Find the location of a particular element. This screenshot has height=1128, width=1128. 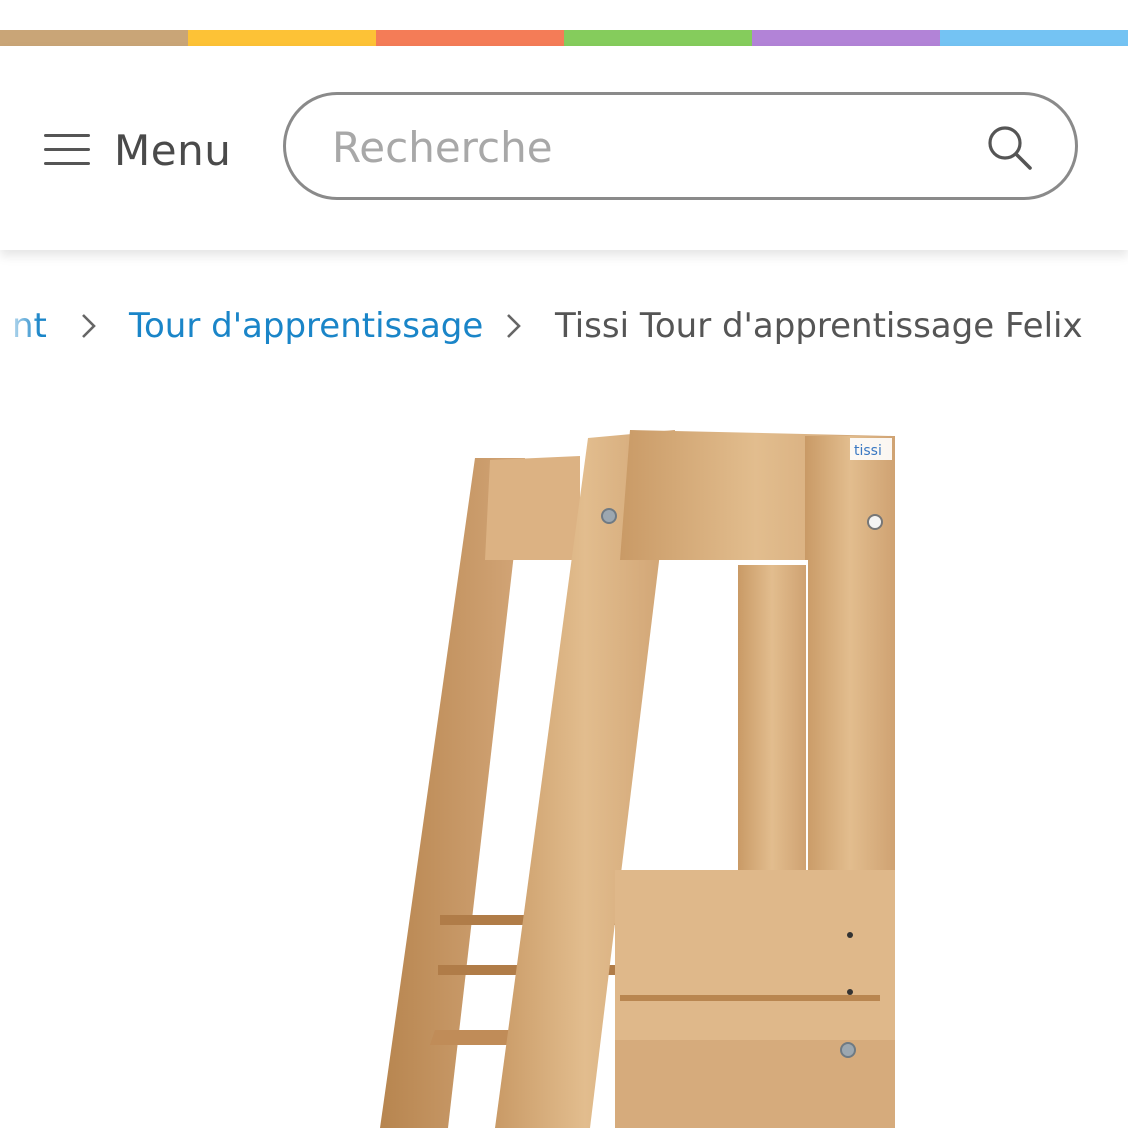

search-input is located at coordinates (642, 147).